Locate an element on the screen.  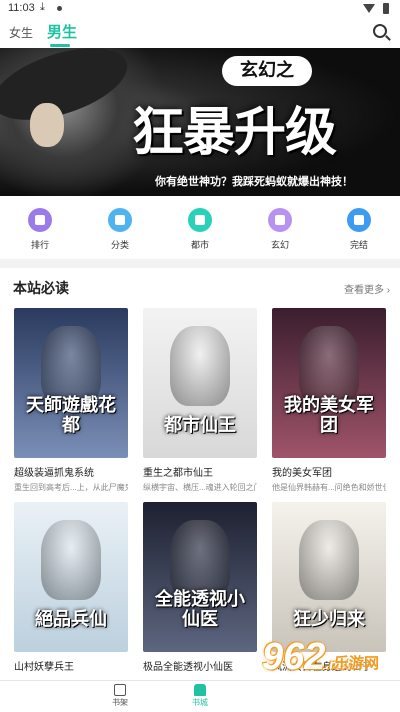
medal-icon is located at coordinates (40, 220).